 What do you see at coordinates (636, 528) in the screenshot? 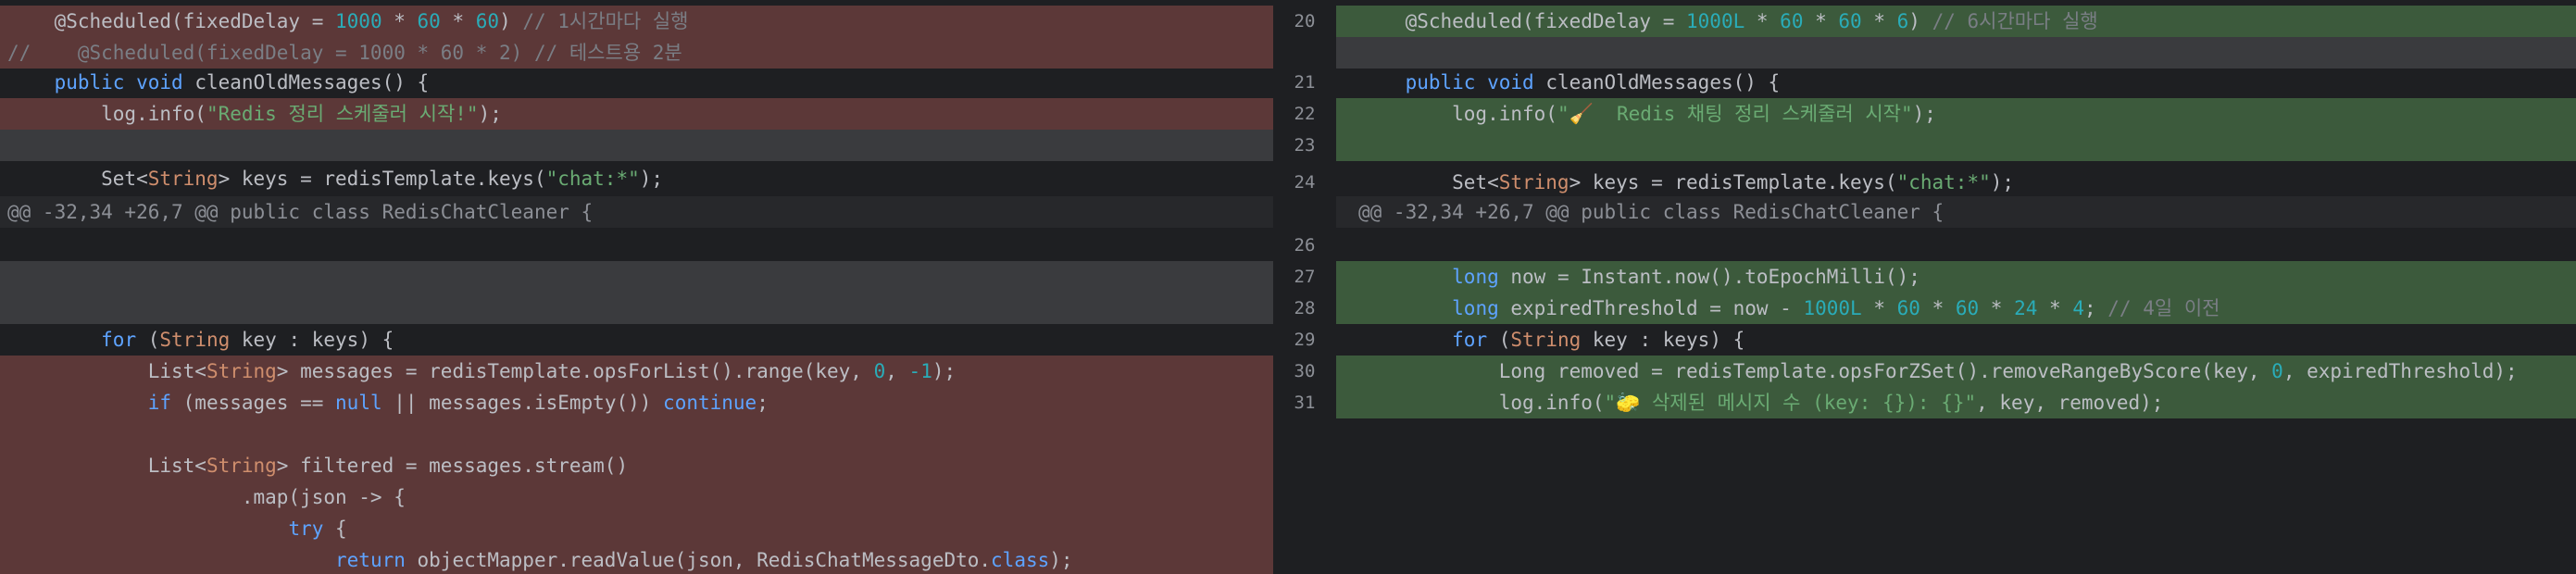
I see `code-line: try {` at bounding box center [636, 528].